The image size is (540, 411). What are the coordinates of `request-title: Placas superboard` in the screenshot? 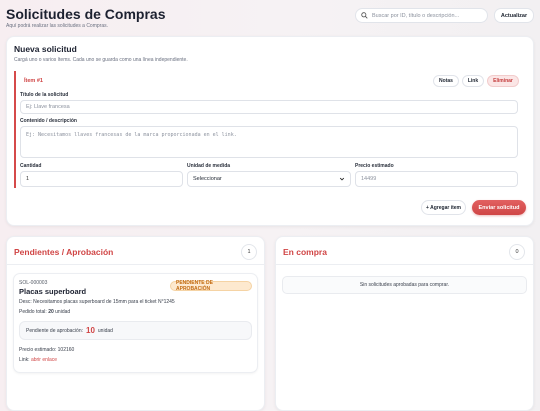 It's located at (53, 291).